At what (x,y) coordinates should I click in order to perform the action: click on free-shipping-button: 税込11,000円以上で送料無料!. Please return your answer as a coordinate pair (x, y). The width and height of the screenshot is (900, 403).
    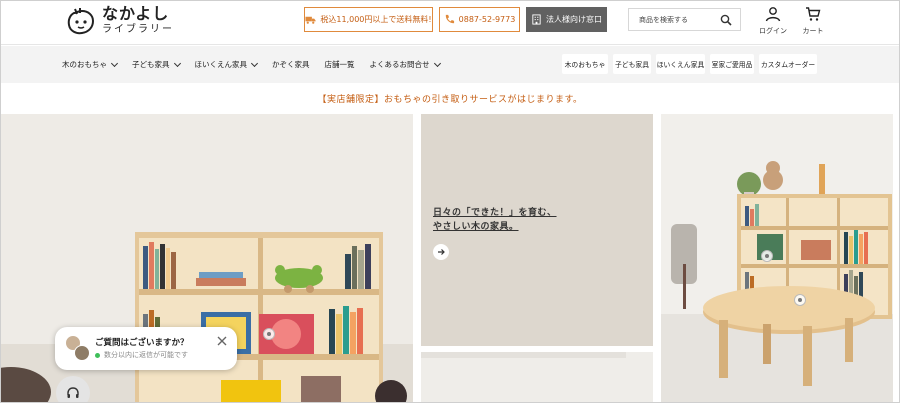
    Looking at the image, I should click on (368, 19).